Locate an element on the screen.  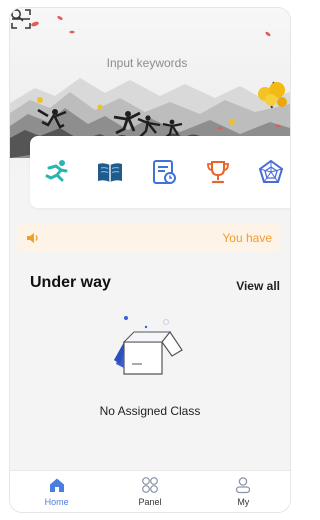
user-icon is located at coordinates (243, 485).